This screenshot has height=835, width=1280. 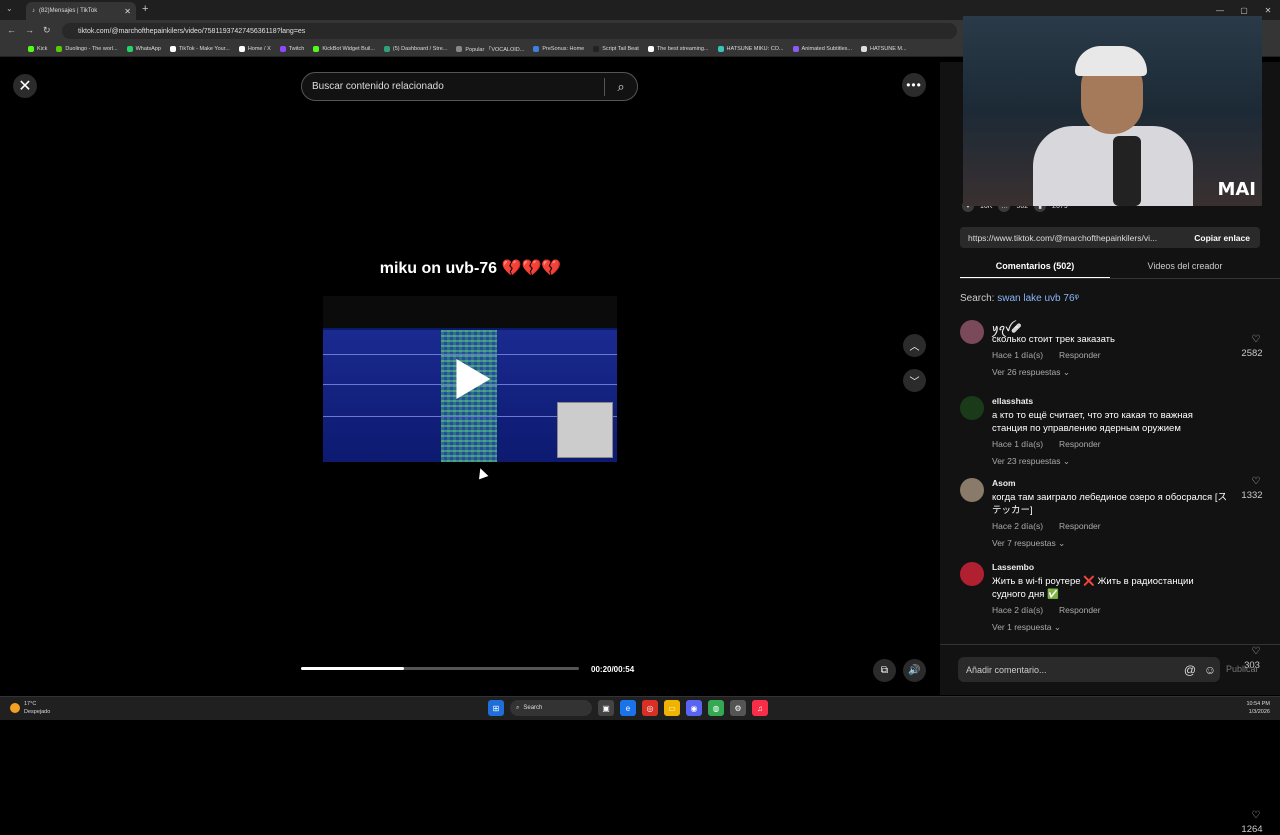 I want to click on related-search-input, so click(x=453, y=86).